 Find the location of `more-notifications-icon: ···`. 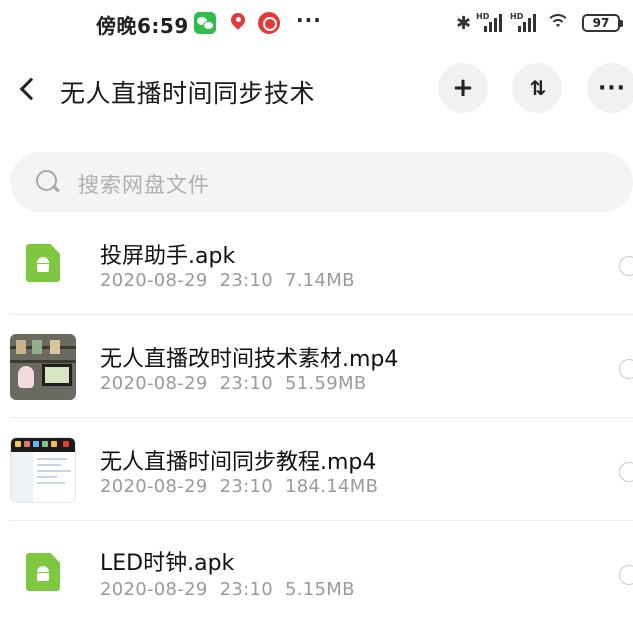

more-notifications-icon: ··· is located at coordinates (309, 20).